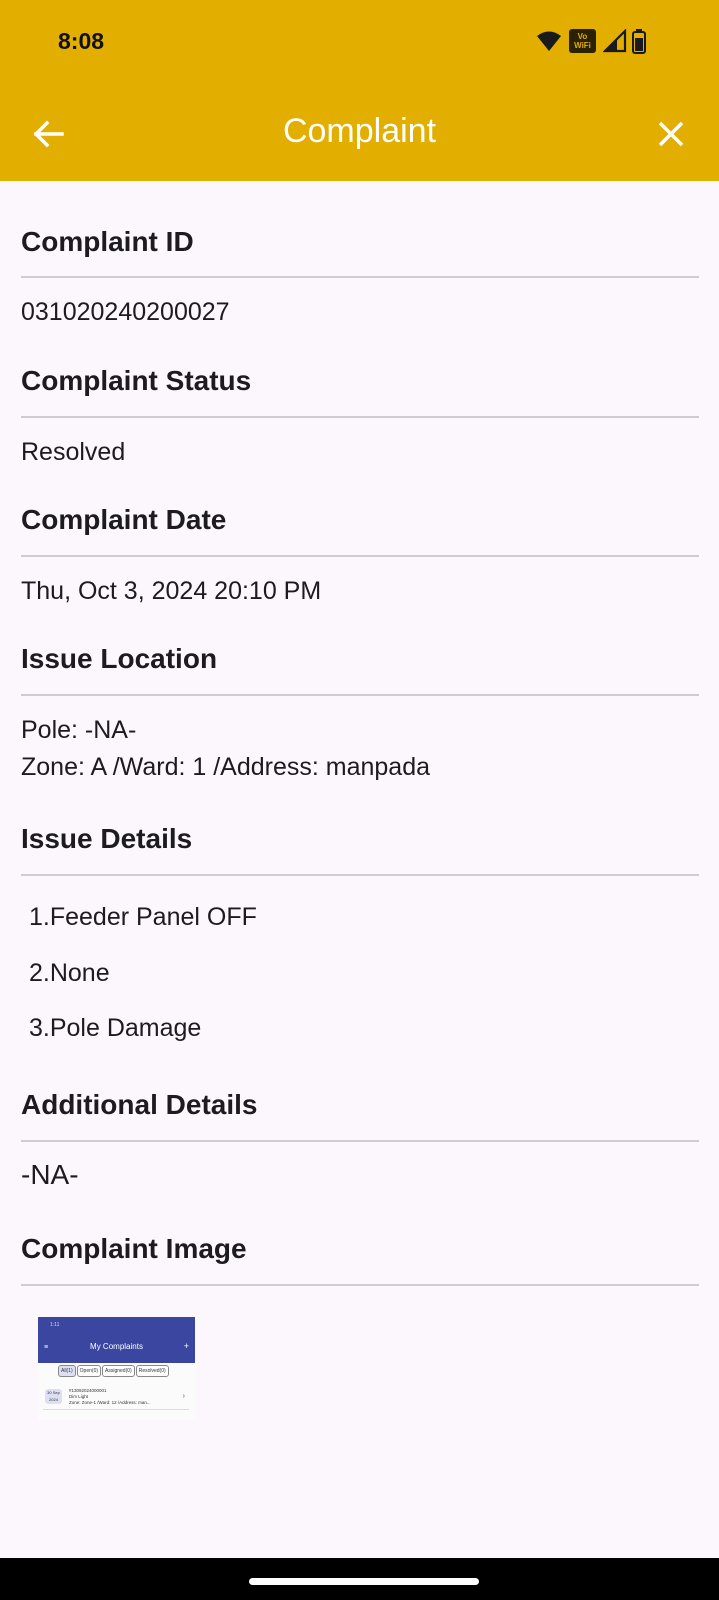  Describe the element at coordinates (53, 1396) in the screenshot. I see `thumbnail-date-badge: 30 Sep 2024` at that location.